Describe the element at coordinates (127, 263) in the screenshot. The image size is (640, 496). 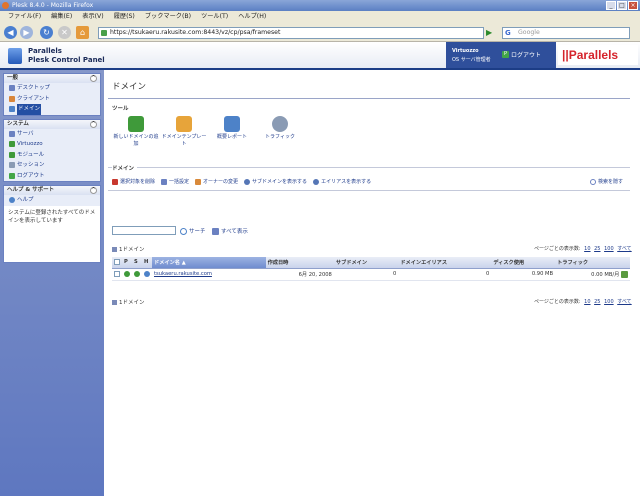
I see `column-p: P` at that location.